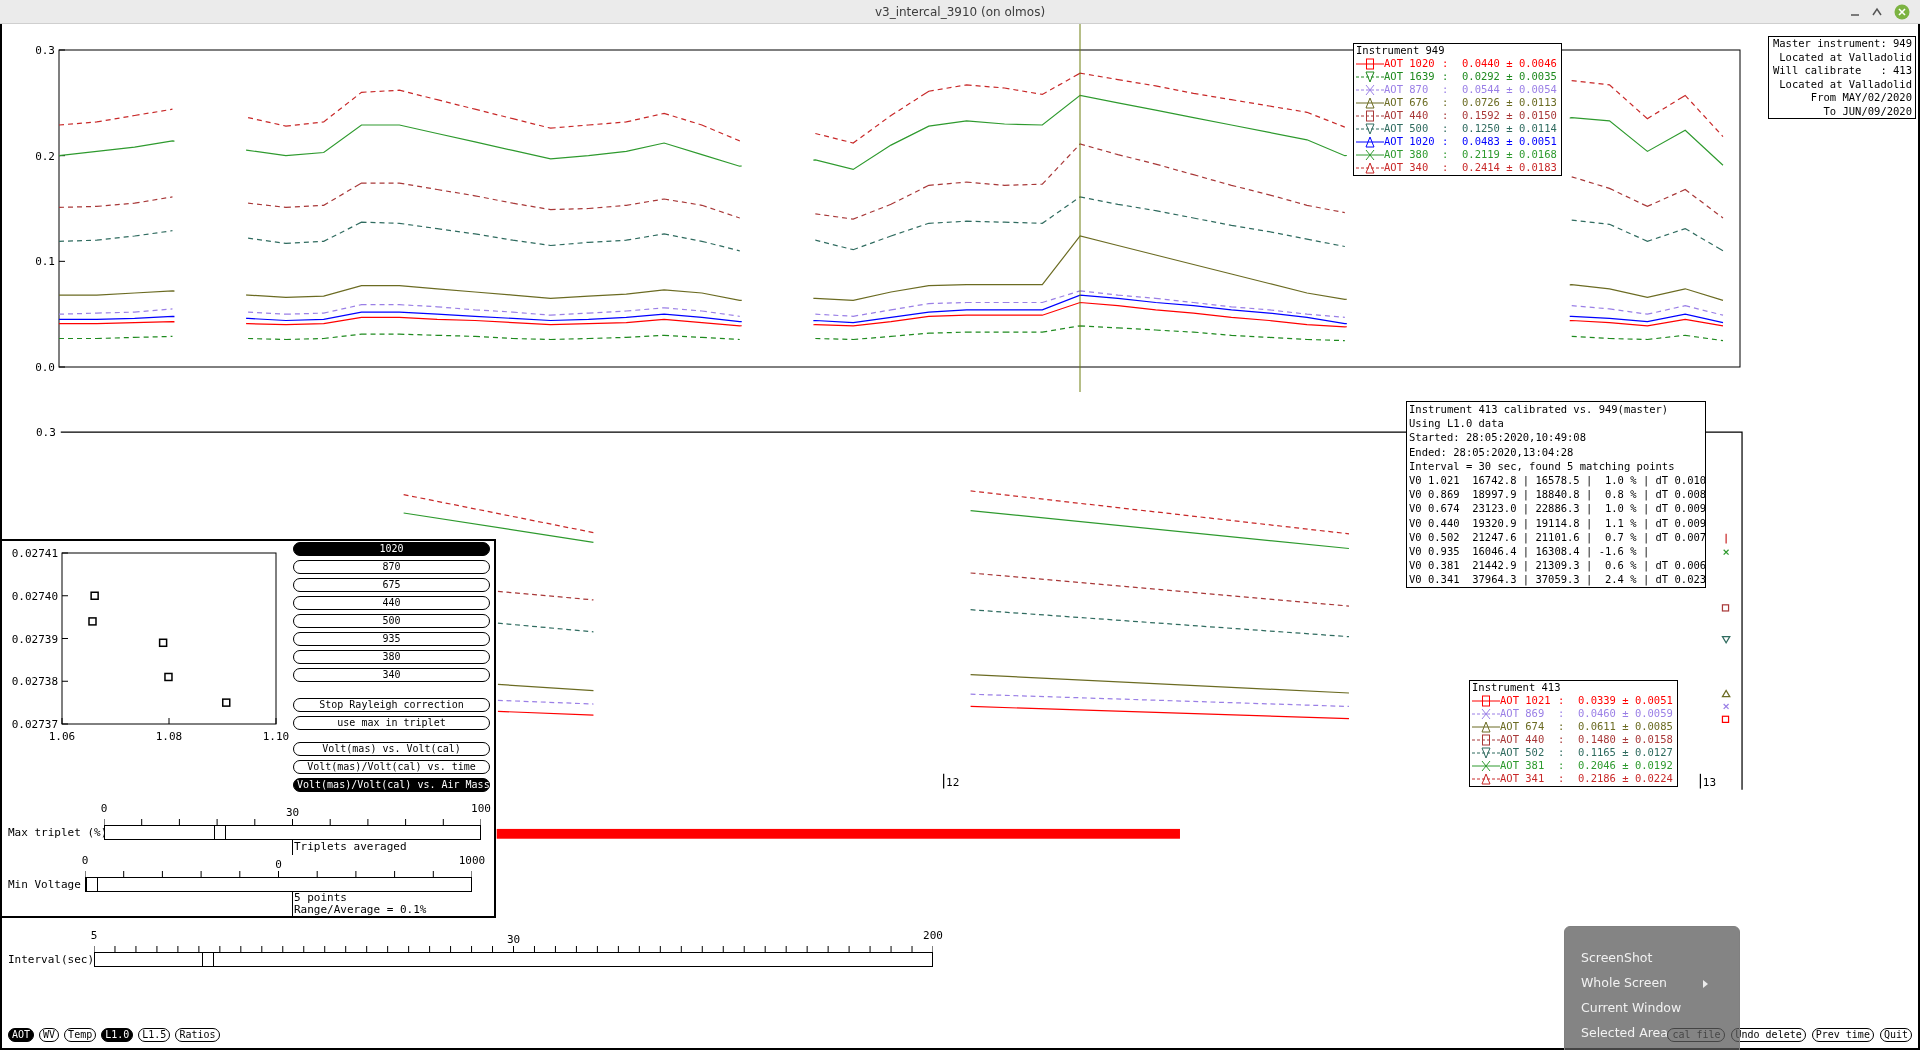 The width and height of the screenshot is (1920, 1050). Describe the element at coordinates (1626, 700) in the screenshot. I see `series-value: 0.0339 ± 0.0051` at that location.